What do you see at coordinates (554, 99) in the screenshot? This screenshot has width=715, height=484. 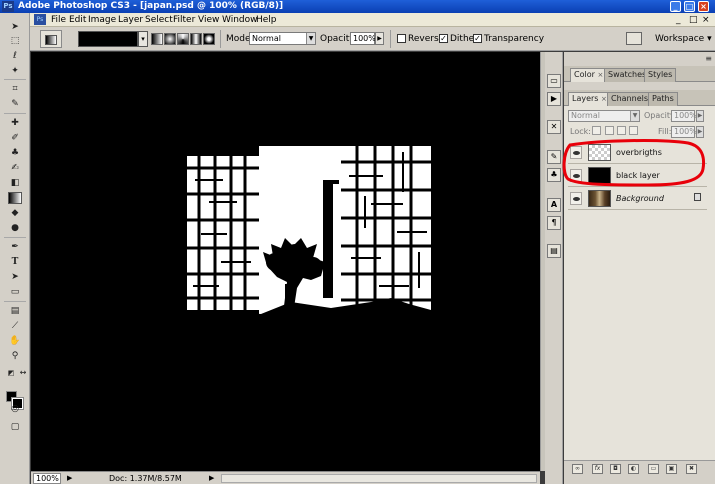 I see `actions-panel-icon: ▶` at bounding box center [554, 99].